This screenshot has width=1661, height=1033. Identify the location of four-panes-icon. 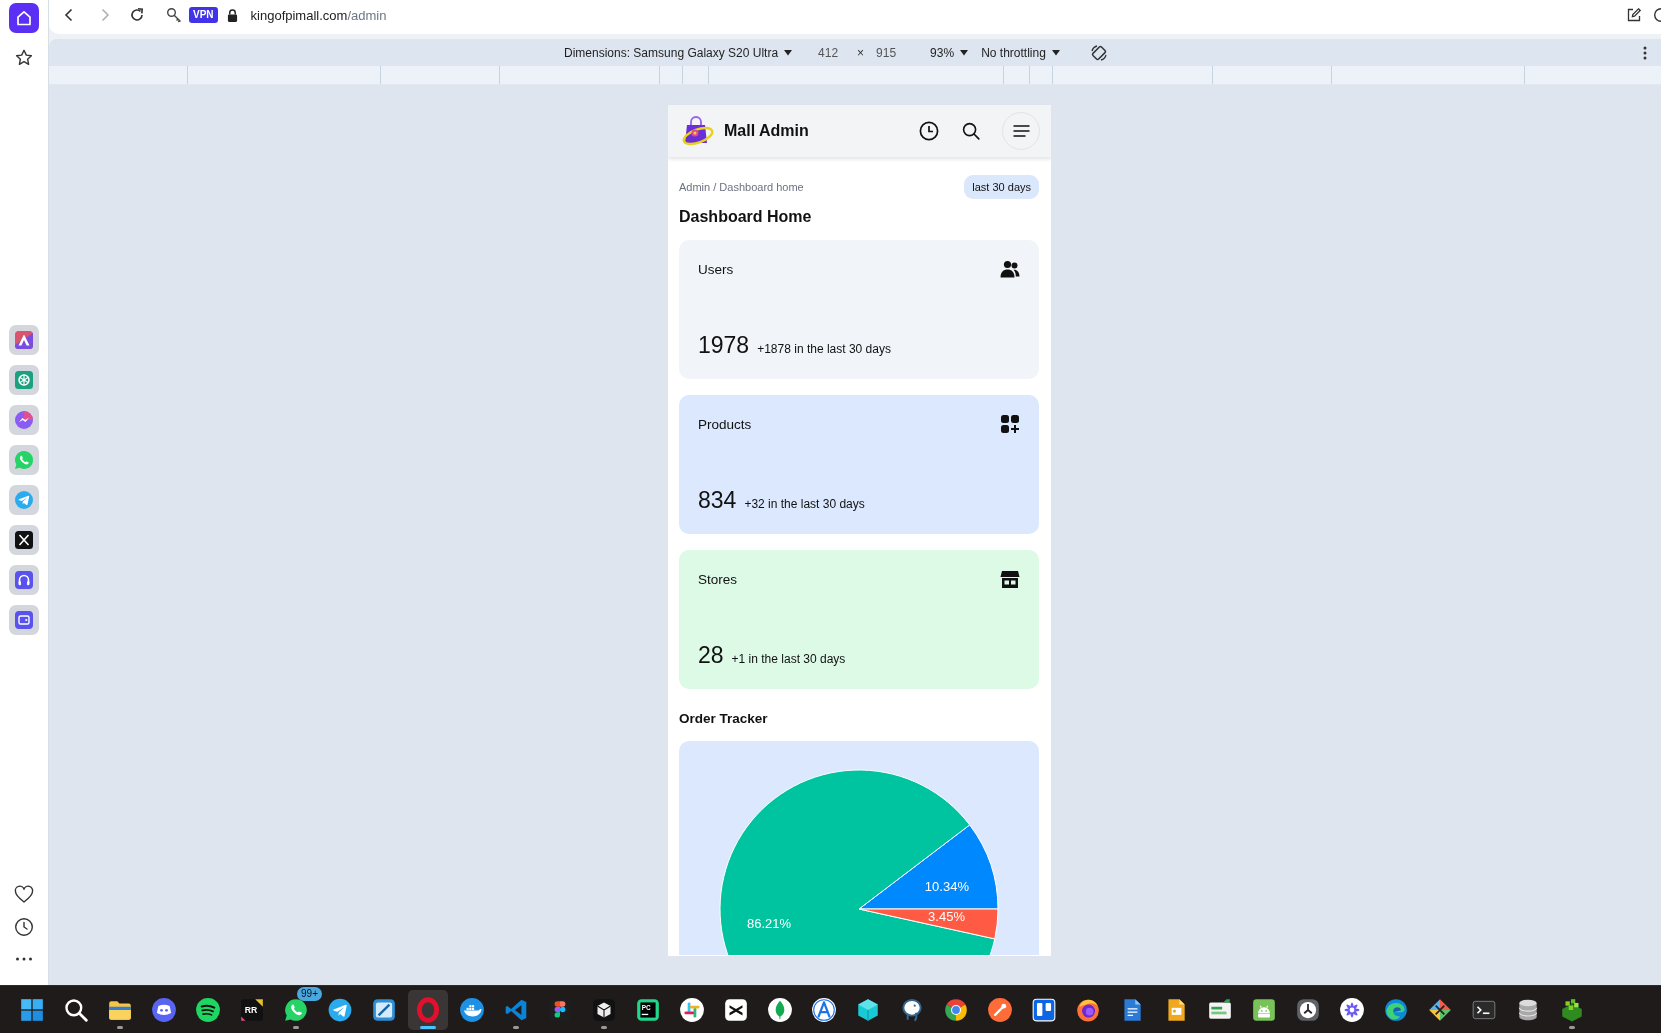
(32, 1009).